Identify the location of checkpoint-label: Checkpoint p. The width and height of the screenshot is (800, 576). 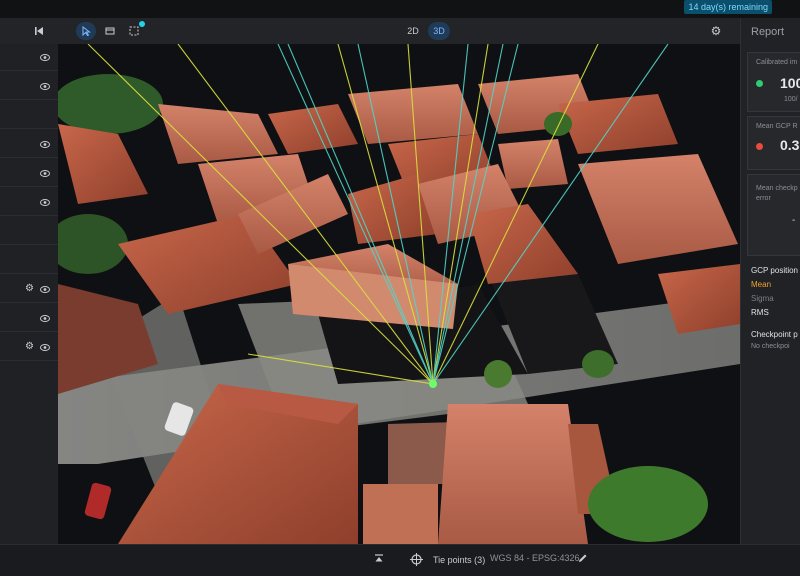
(774, 334).